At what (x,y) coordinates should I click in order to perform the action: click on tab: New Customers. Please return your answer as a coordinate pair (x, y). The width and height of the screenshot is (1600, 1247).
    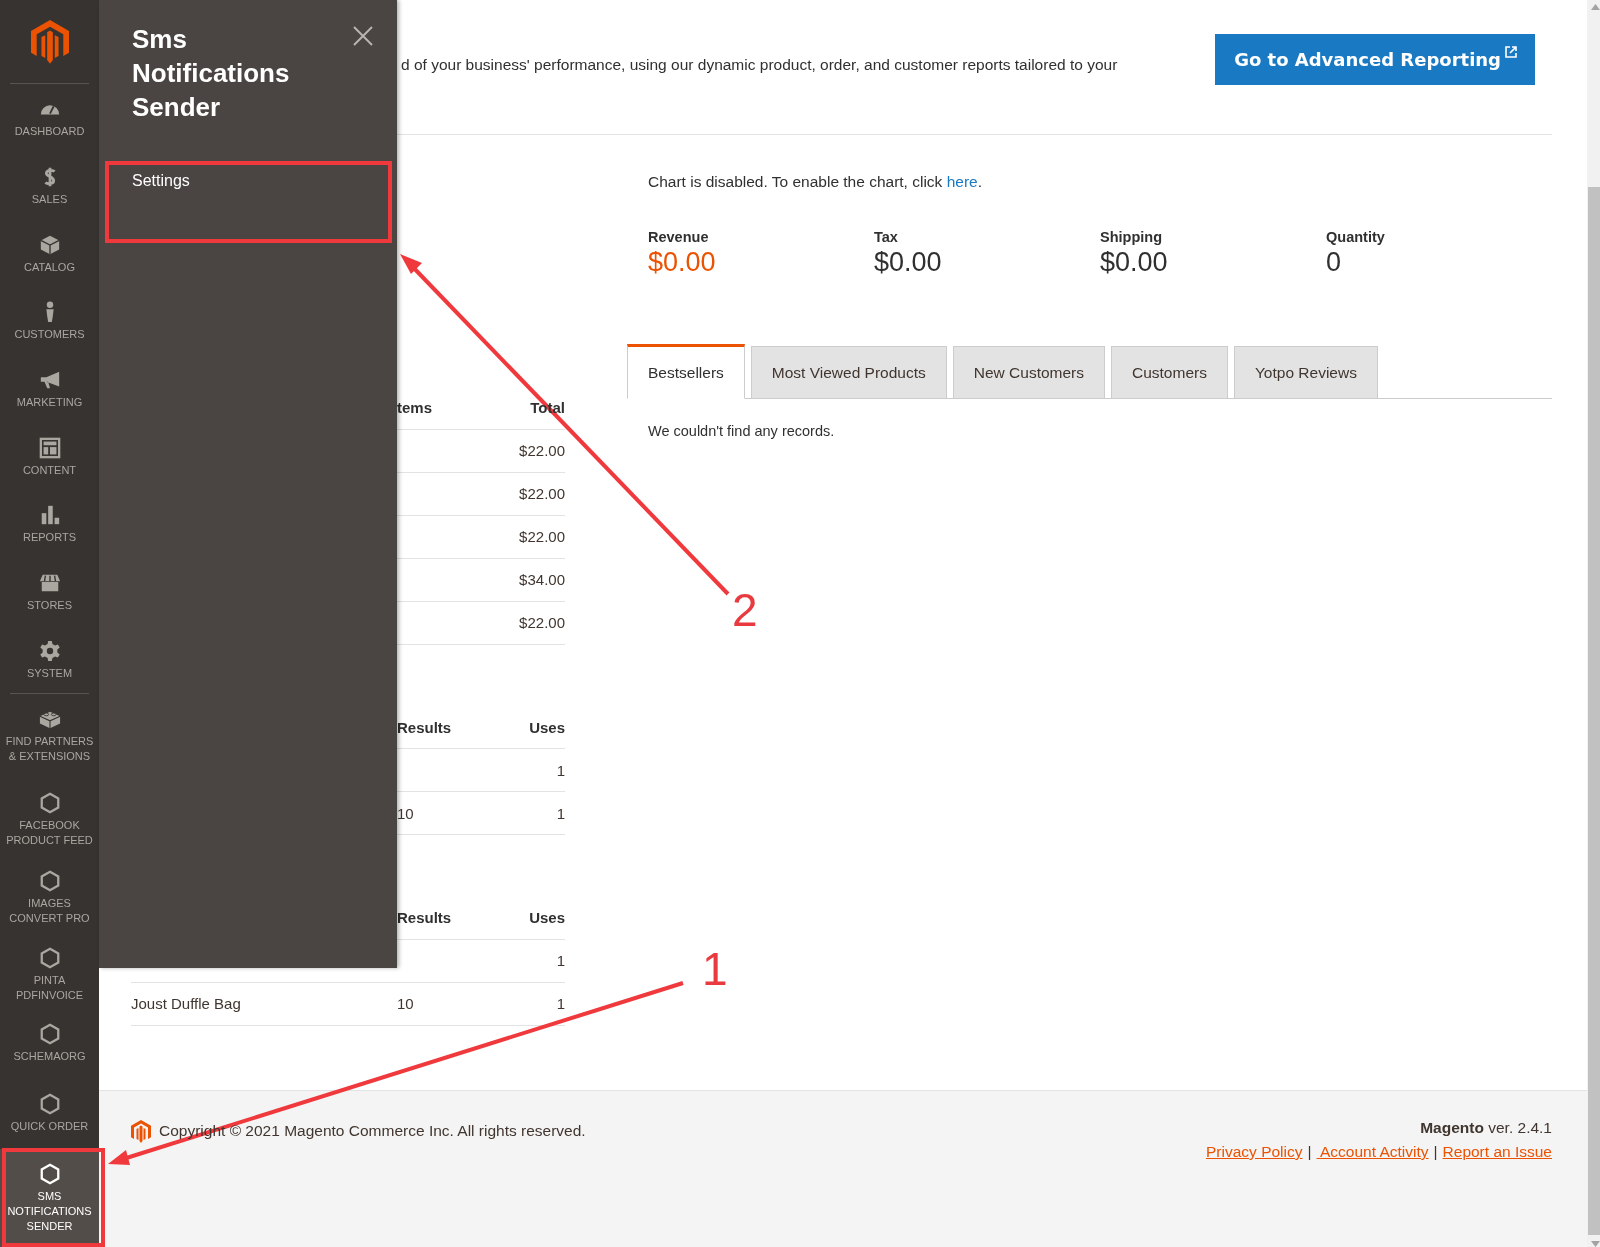
    Looking at the image, I should click on (1028, 372).